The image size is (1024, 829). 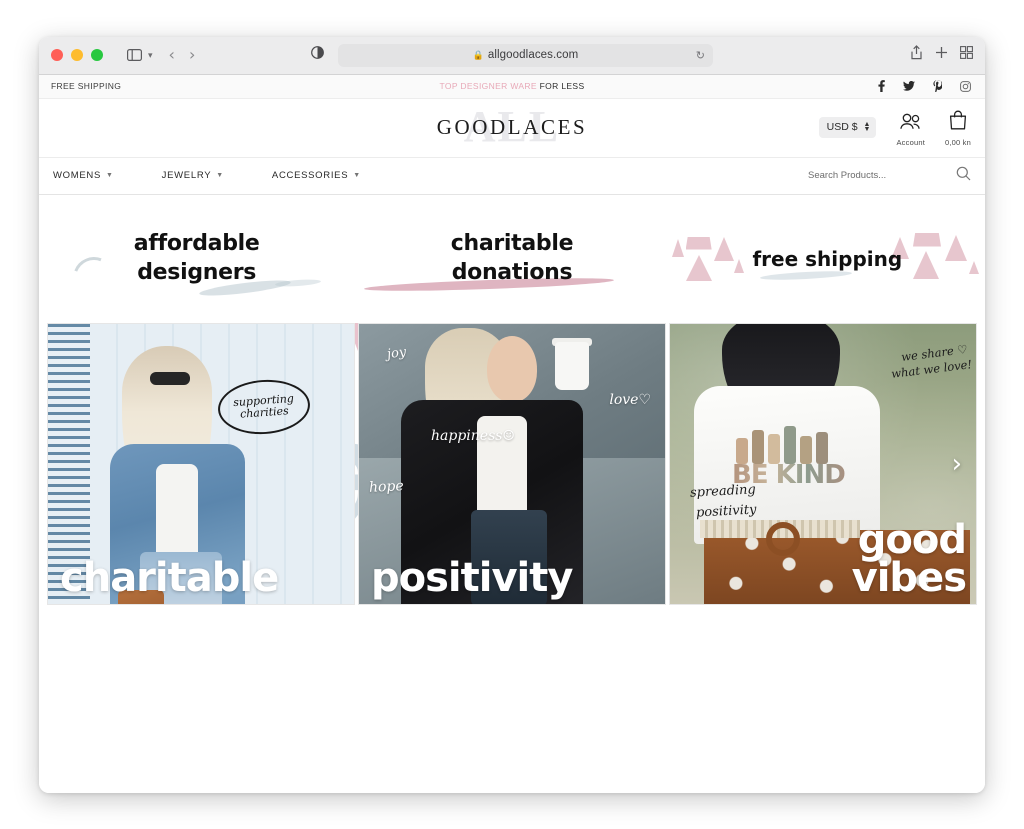 I want to click on feature-line-2: donations, so click(x=512, y=272).